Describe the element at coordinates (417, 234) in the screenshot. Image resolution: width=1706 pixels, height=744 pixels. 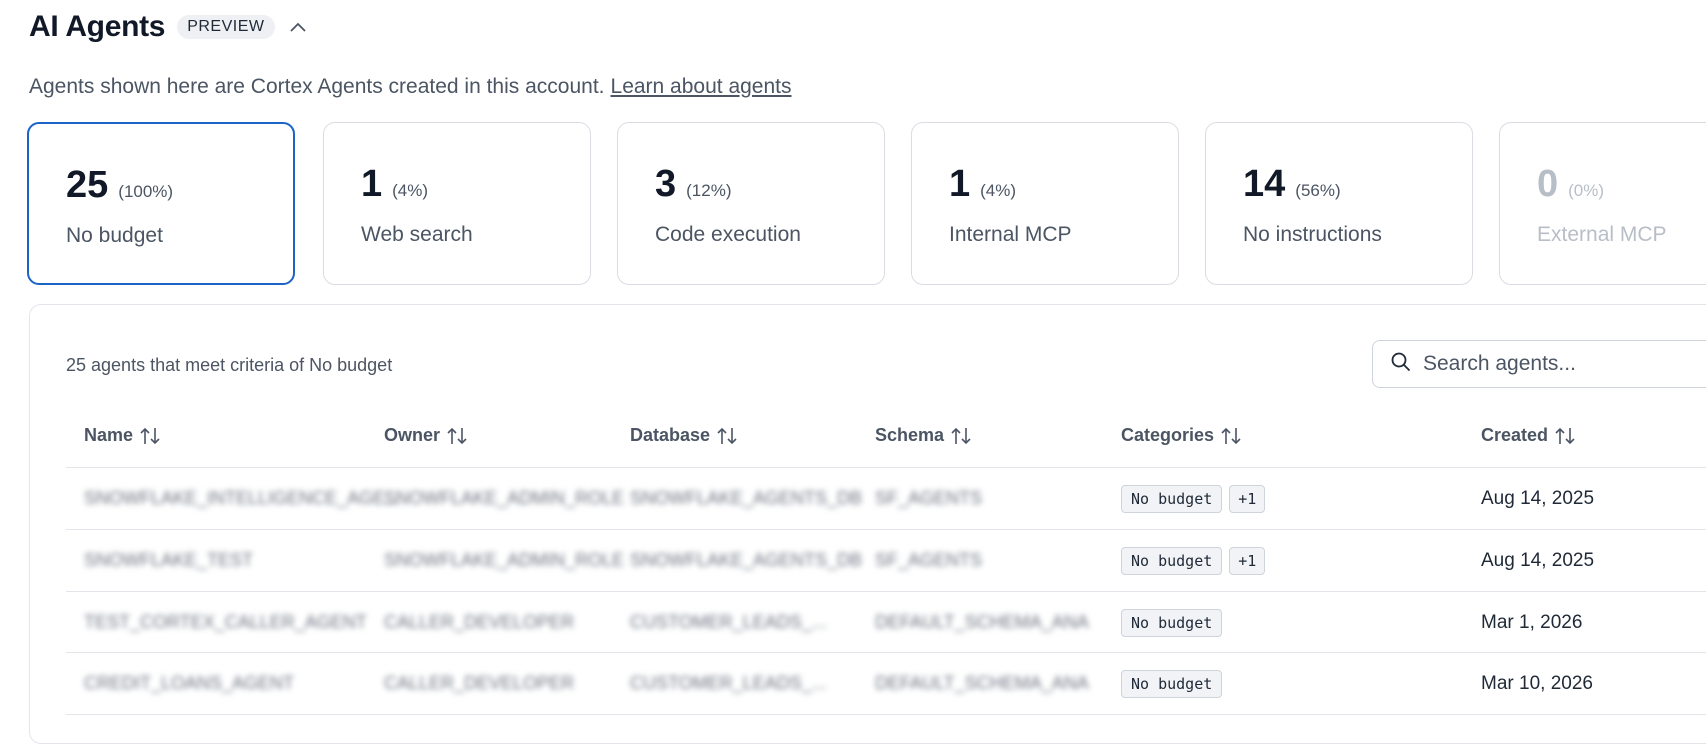
I see `card-label: Web search` at that location.